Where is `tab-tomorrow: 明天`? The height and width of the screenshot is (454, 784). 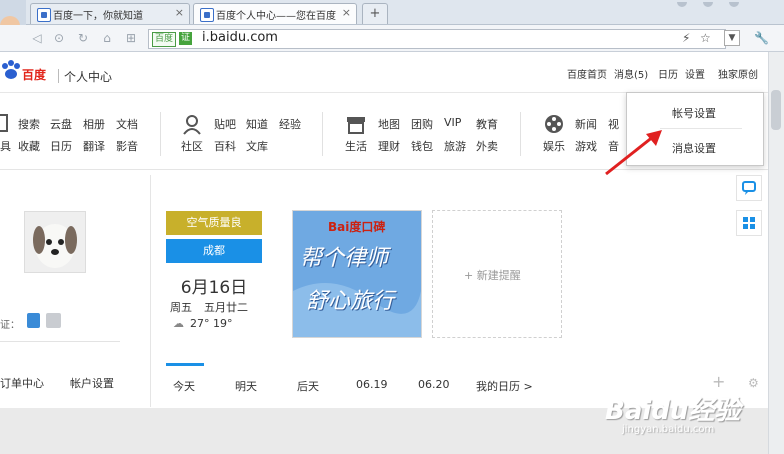 tab-tomorrow: 明天 is located at coordinates (246, 386).